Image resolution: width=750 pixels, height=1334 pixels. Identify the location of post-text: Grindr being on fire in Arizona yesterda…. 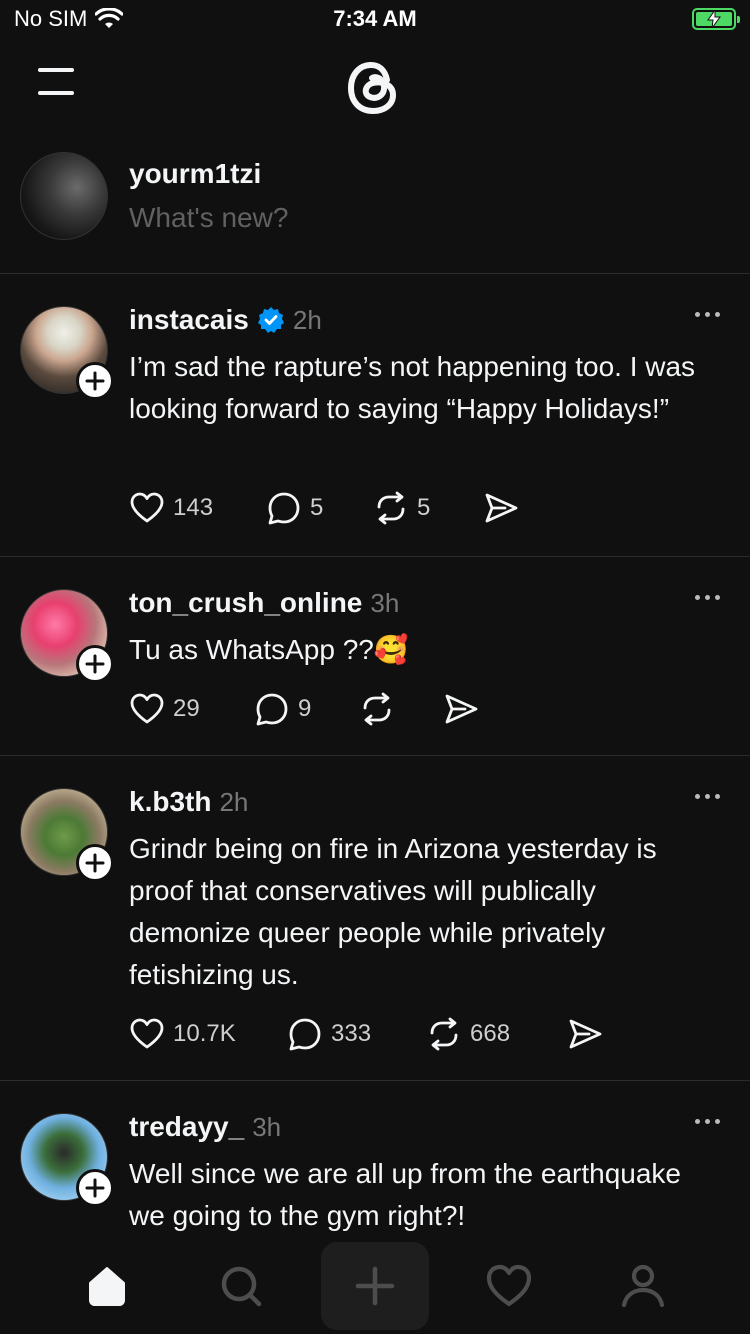
(393, 911).